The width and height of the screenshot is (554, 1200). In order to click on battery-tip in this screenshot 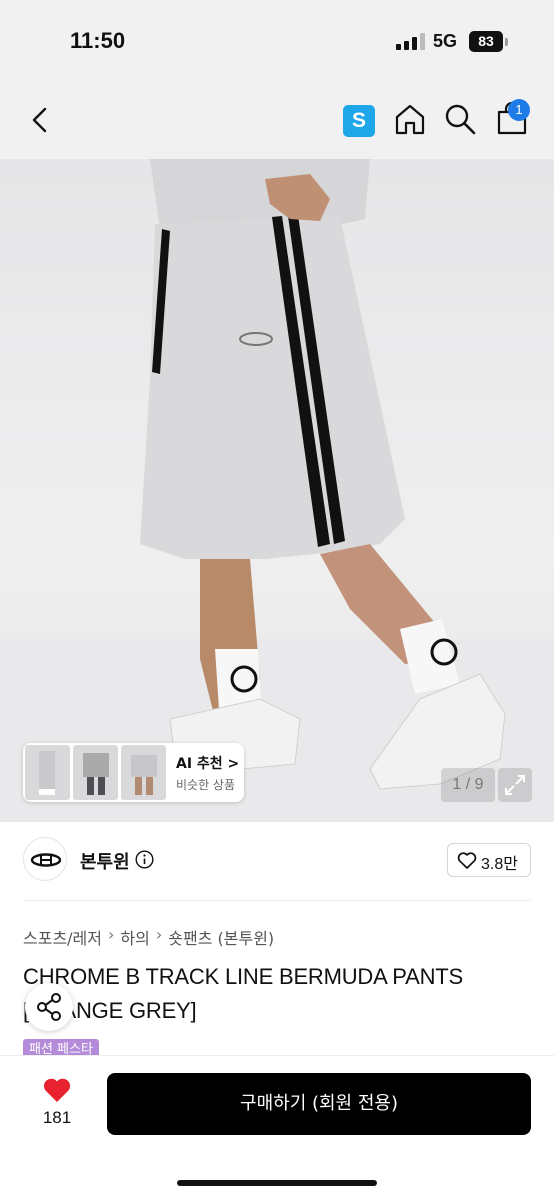, I will do `click(506, 42)`.